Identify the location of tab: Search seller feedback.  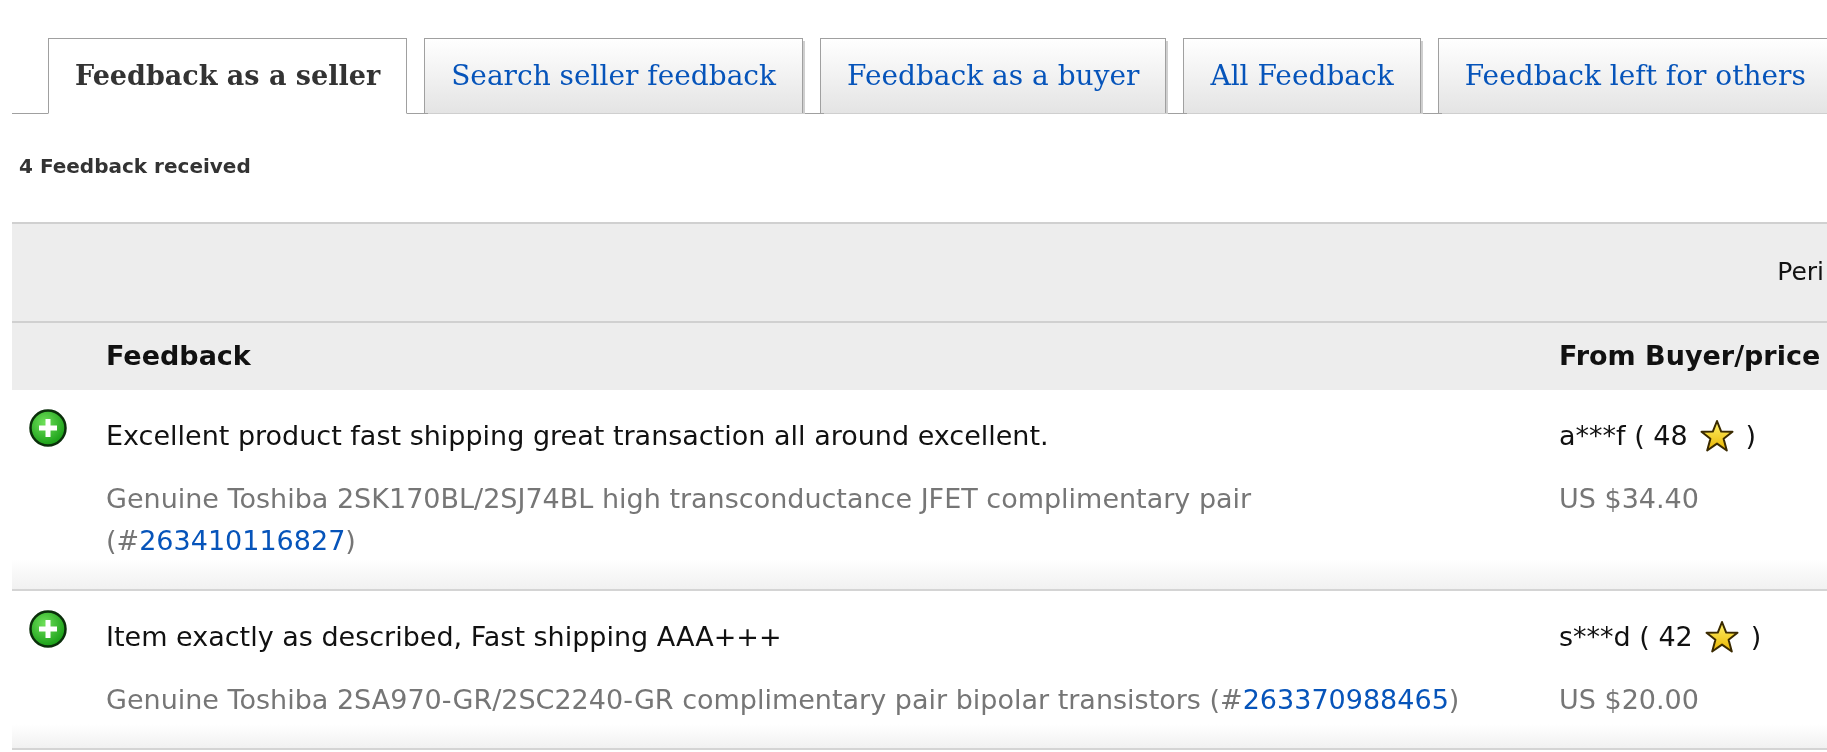
(613, 75).